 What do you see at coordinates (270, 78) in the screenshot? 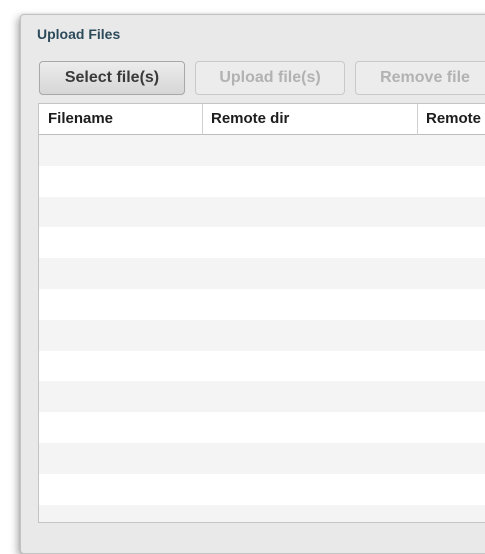
I see `upload-files-button: Upload file(s)` at bounding box center [270, 78].